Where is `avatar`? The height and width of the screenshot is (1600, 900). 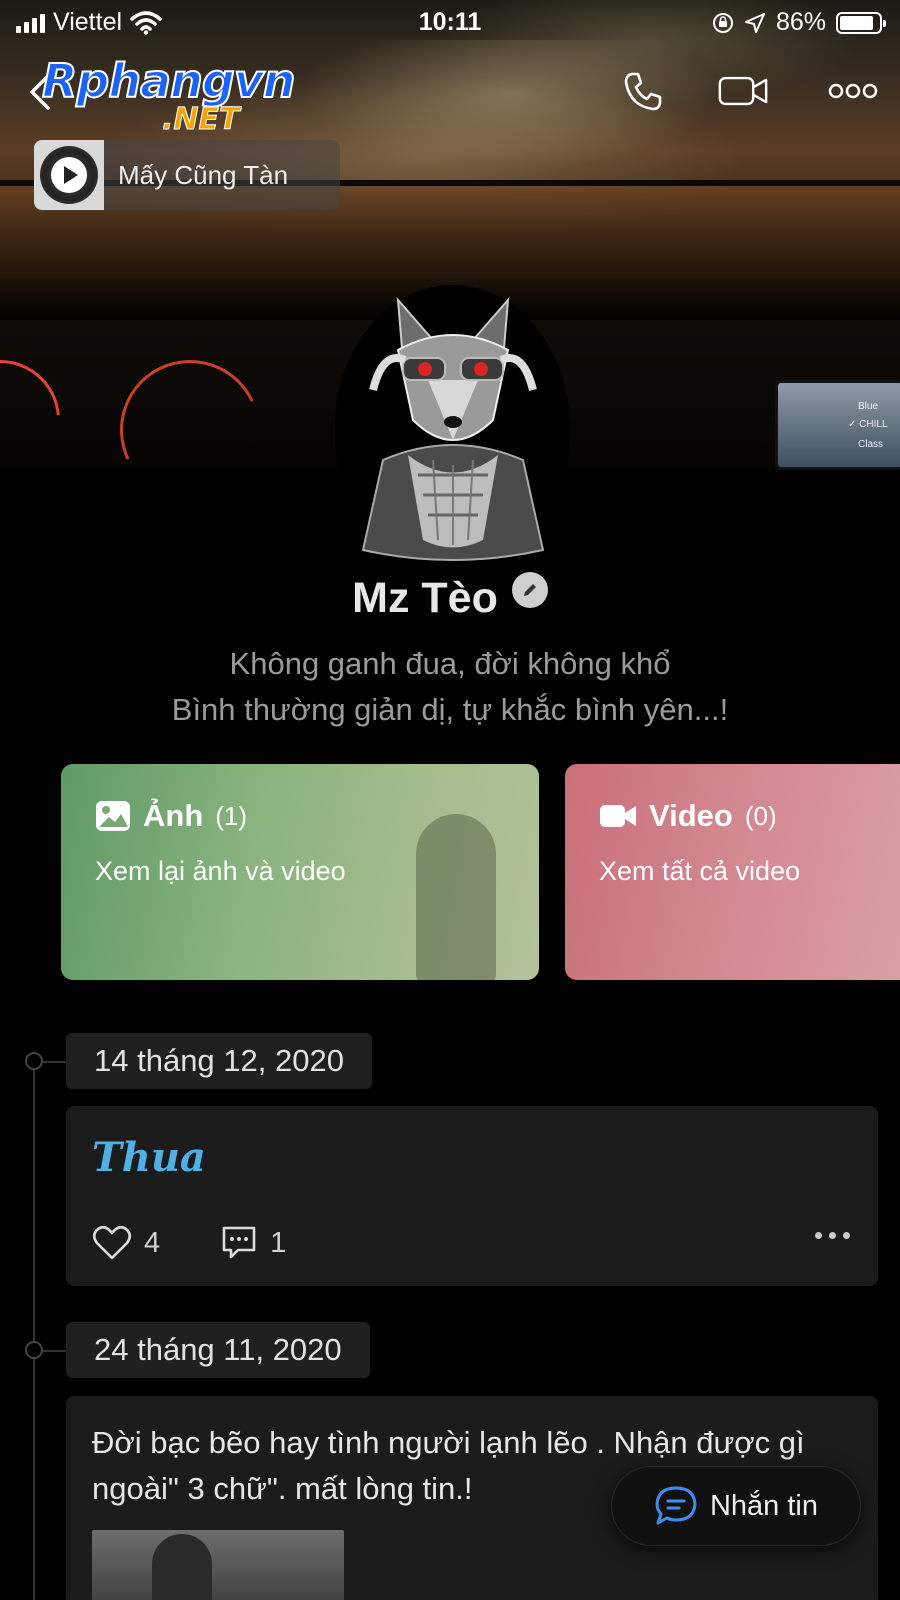
avatar is located at coordinates (452, 427).